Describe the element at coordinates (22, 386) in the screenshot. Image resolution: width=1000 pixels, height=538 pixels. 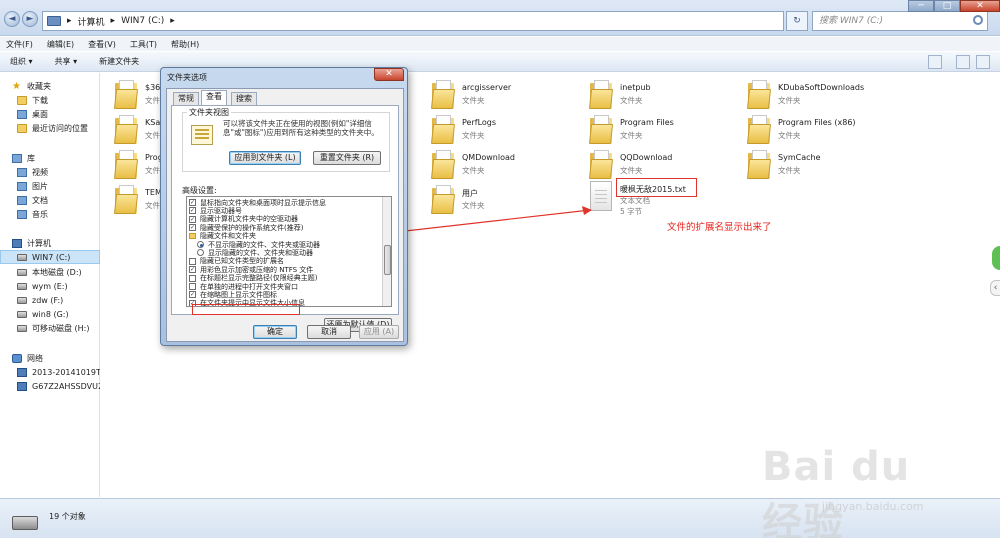
I see `network-computer-icon` at that location.